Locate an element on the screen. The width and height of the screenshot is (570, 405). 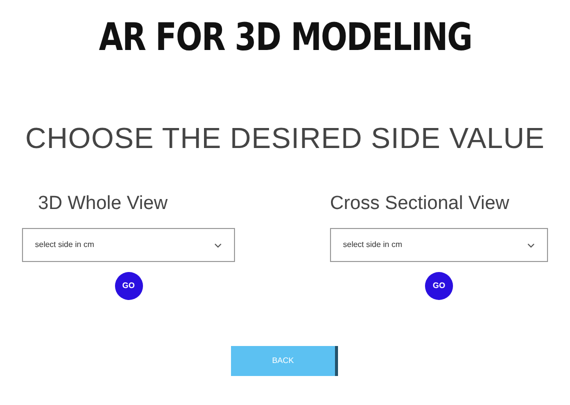
panel-label: Cross Sectional View is located at coordinates (420, 204).